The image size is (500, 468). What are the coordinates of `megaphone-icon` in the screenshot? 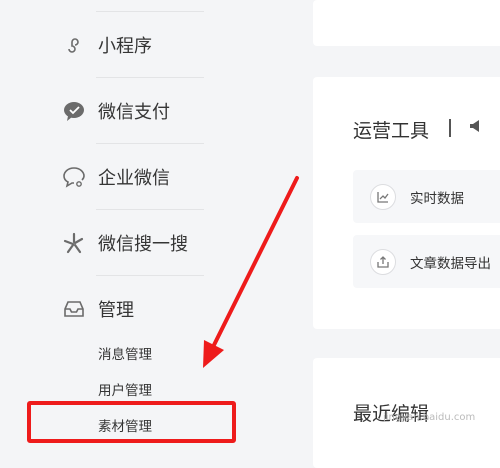 It's located at (476, 128).